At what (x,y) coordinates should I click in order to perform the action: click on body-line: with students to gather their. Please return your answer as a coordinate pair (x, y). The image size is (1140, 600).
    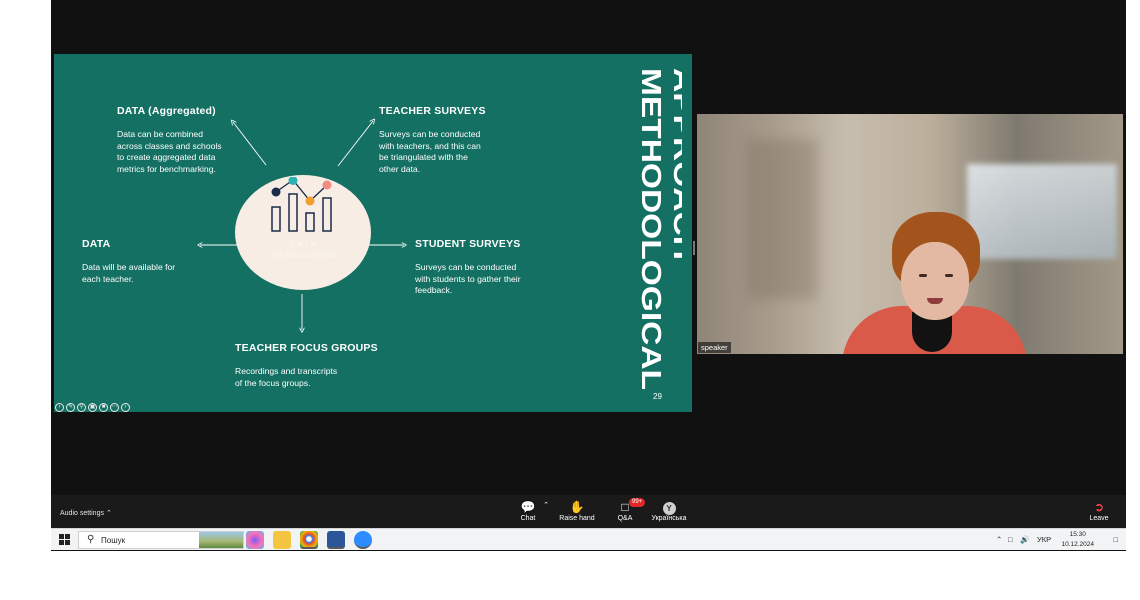
    Looking at the image, I should click on (468, 278).